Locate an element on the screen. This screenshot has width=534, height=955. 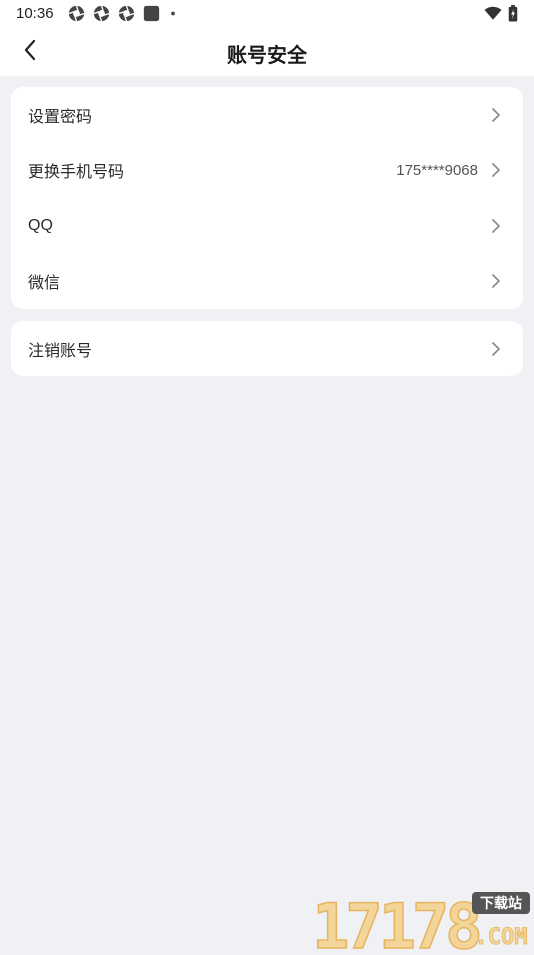
status-bar: 10:36 is located at coordinates (267, 14).